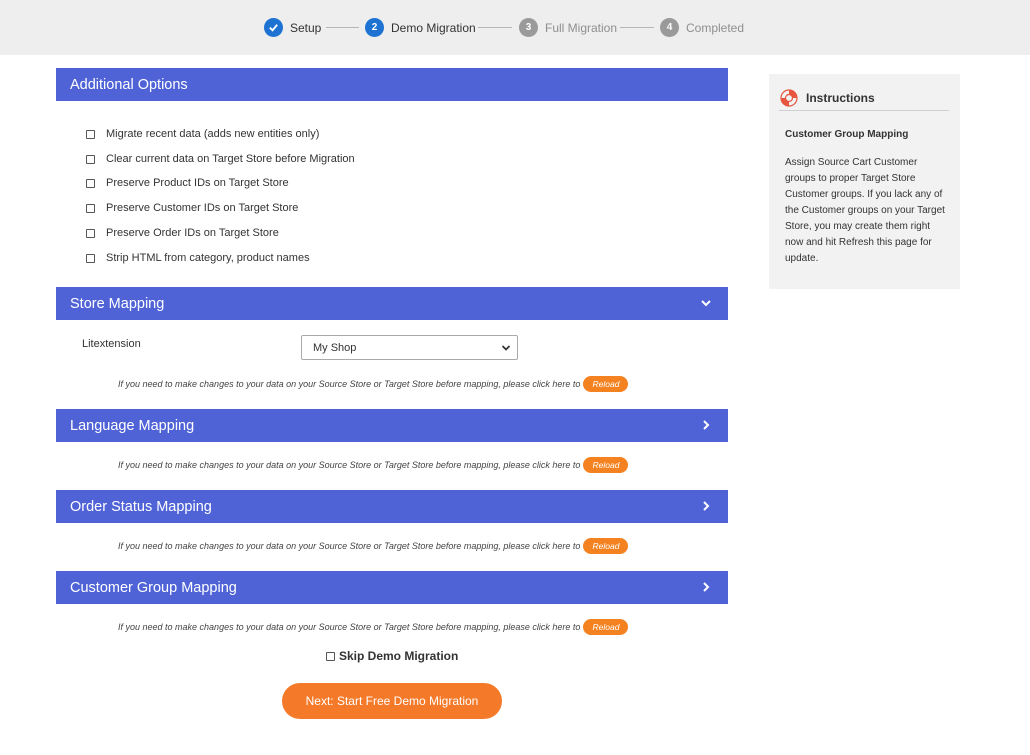  What do you see at coordinates (669, 27) in the screenshot?
I see `step-number: 4` at bounding box center [669, 27].